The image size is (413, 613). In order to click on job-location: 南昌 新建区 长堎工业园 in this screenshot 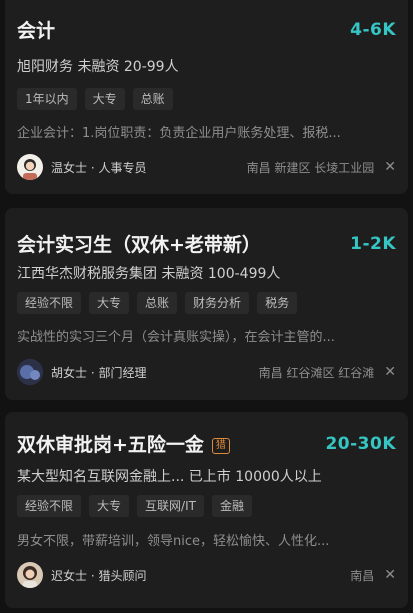, I will do `click(310, 167)`.